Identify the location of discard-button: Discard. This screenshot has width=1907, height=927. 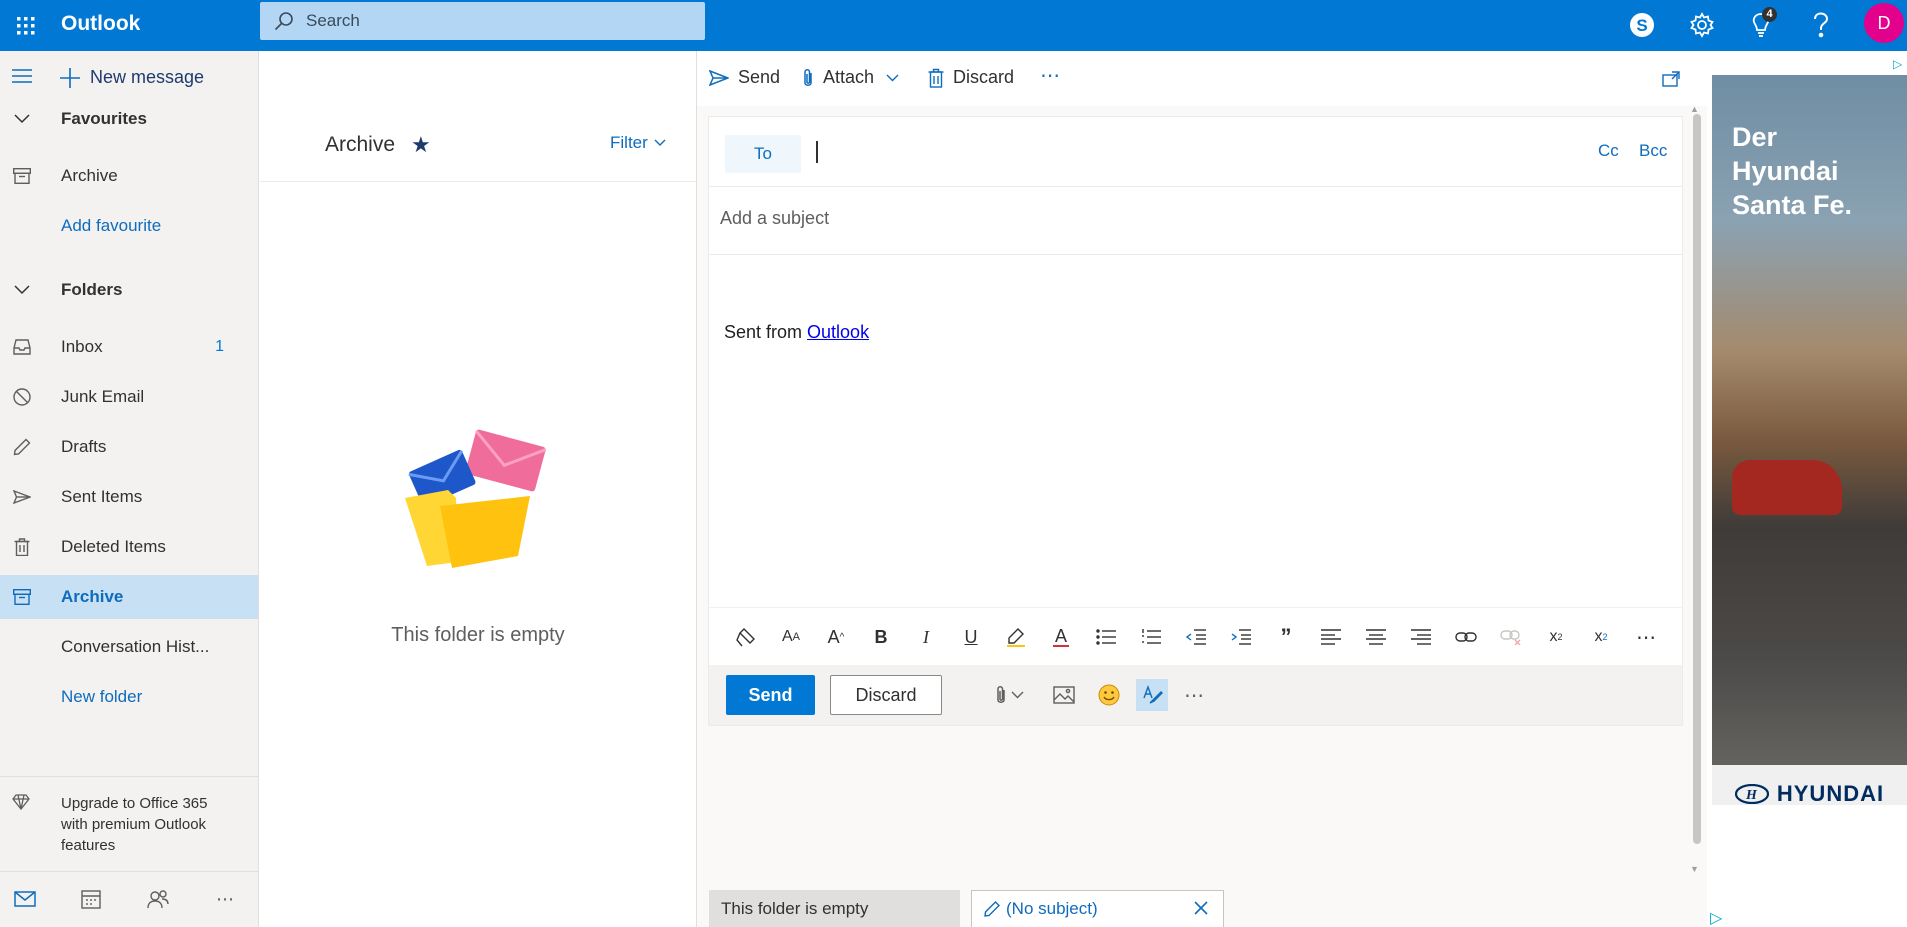
(886, 695).